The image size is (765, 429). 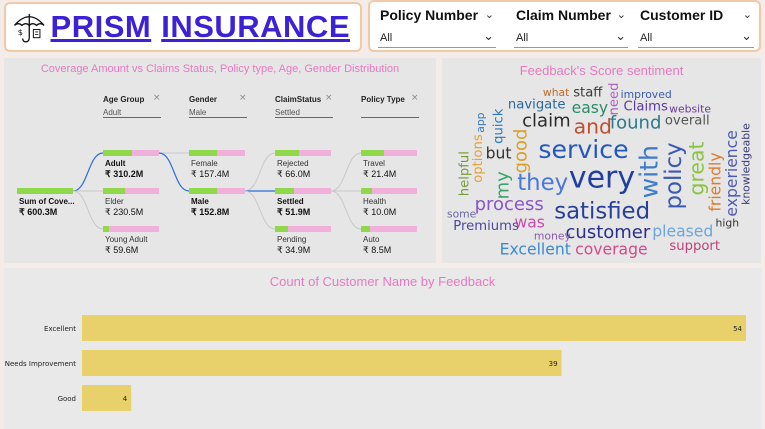 I want to click on brand-header: $ PRISM INSURANCE, so click(x=183, y=27).